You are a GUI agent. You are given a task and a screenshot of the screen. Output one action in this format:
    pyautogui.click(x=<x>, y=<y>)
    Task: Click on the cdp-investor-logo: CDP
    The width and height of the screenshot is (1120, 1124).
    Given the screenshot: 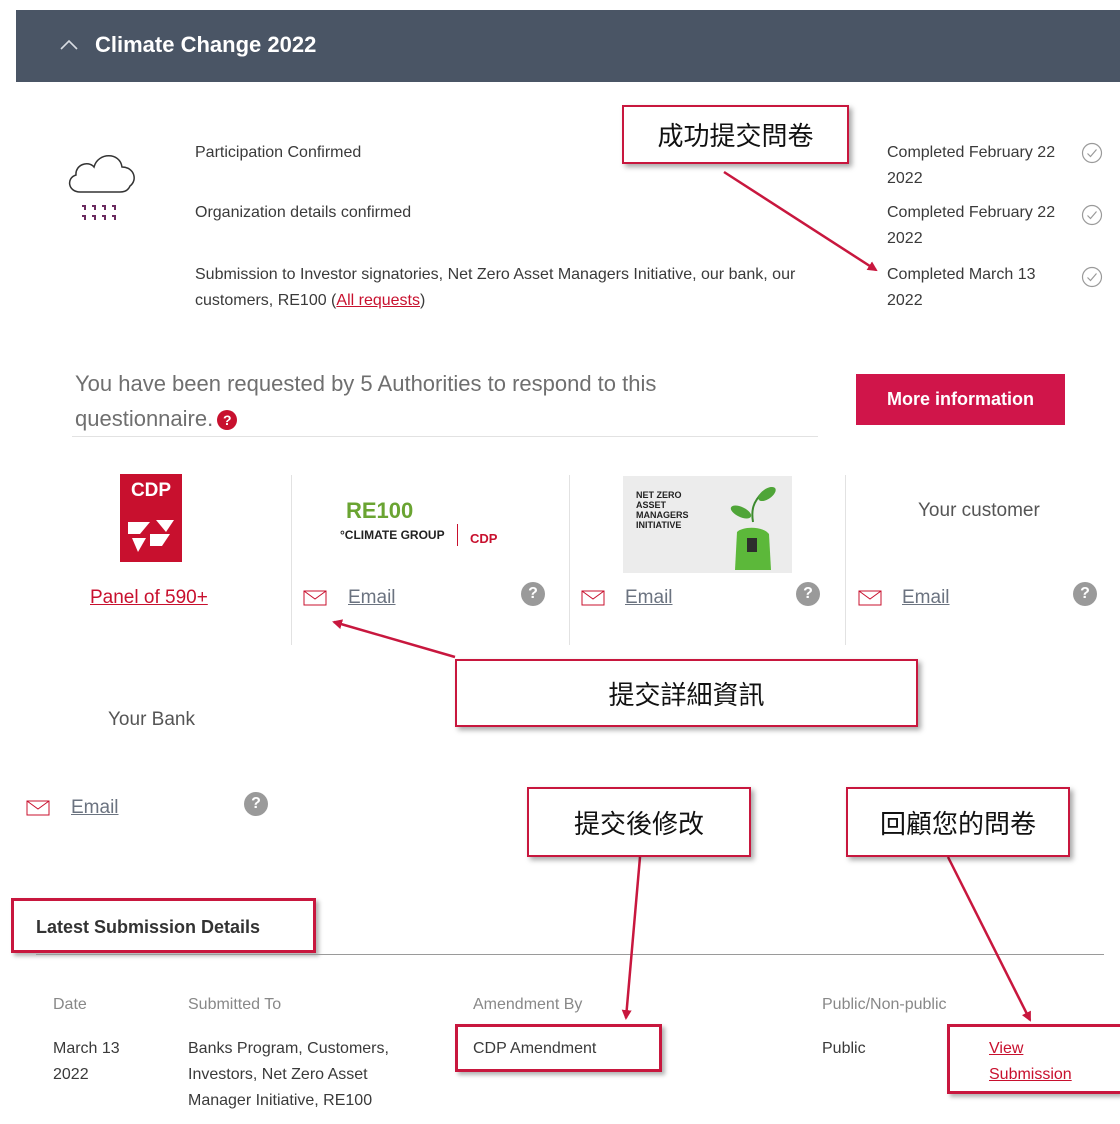 What is the action you would take?
    pyautogui.click(x=151, y=518)
    